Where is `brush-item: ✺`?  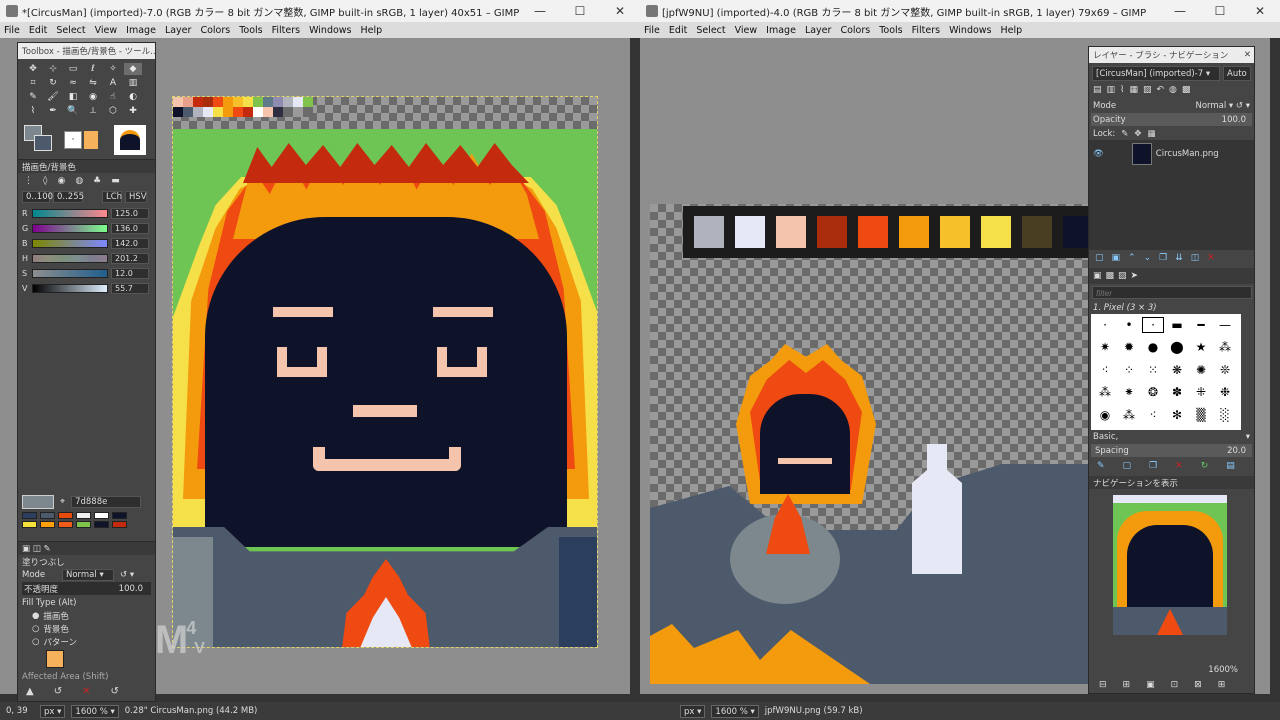
brush-item: ✺ is located at coordinates (1201, 370).